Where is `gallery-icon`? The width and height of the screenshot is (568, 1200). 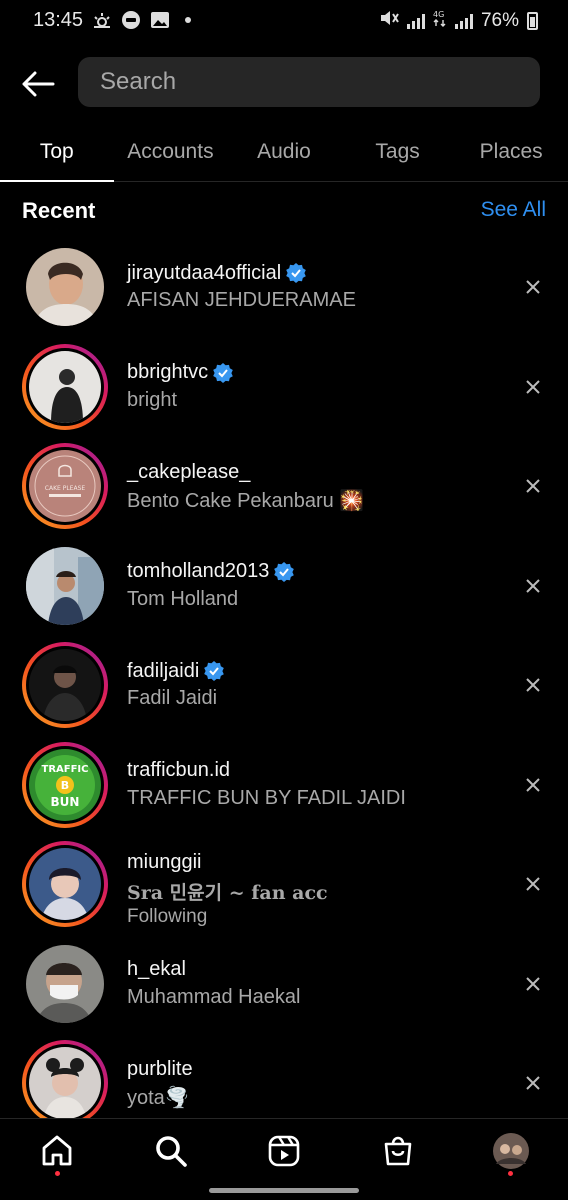 gallery-icon is located at coordinates (160, 20).